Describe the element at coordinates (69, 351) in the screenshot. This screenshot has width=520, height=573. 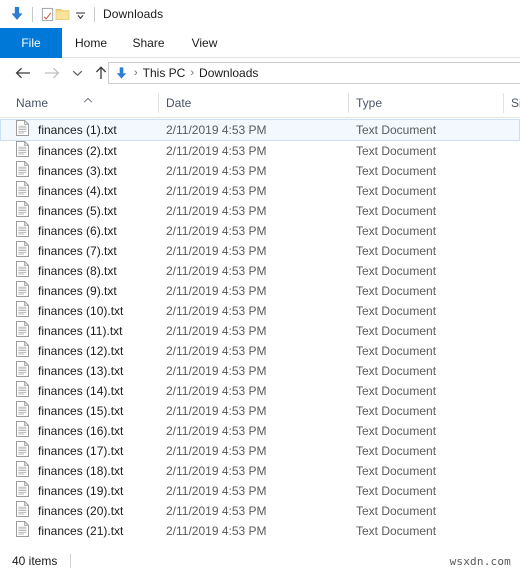
I see `file-name-cell: finances (12).txt` at that location.